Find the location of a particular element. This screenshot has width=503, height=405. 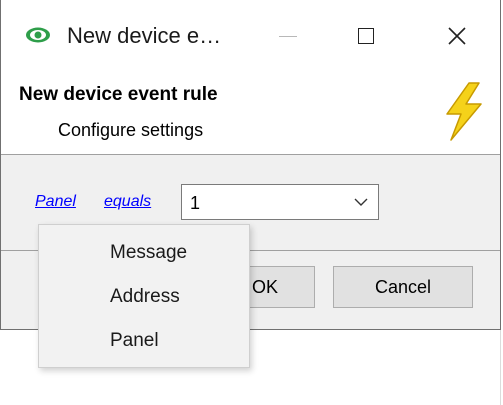

close-button is located at coordinates (457, 36).